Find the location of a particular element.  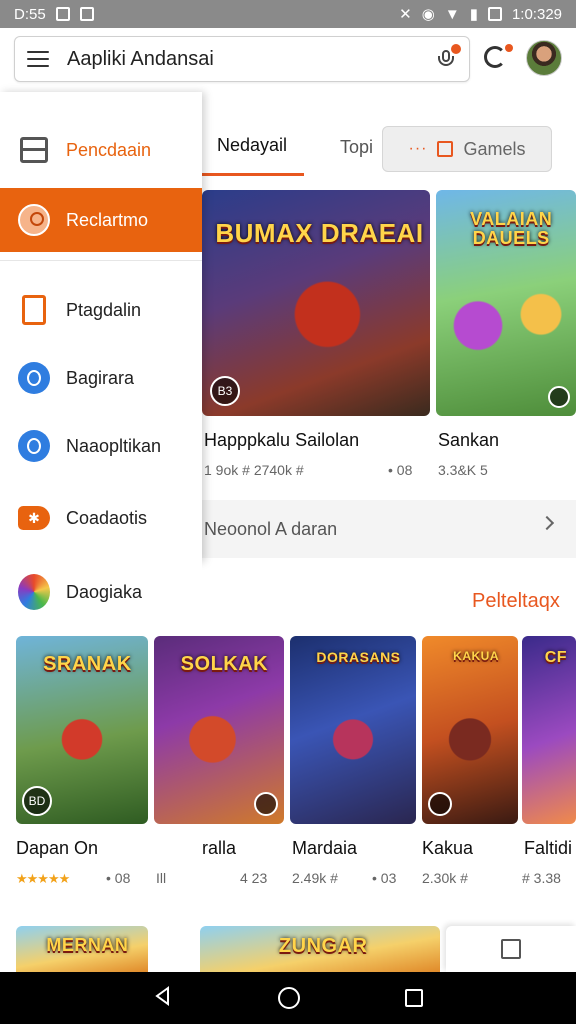

drawer-item-reclartmo: Reclartmo is located at coordinates (101, 220).